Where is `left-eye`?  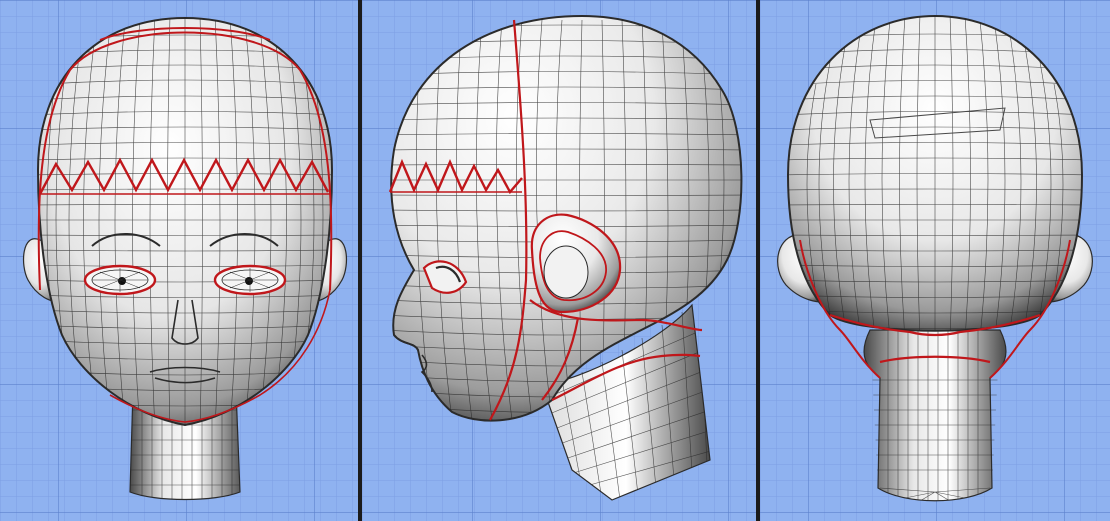
left-eye is located at coordinates (120, 280).